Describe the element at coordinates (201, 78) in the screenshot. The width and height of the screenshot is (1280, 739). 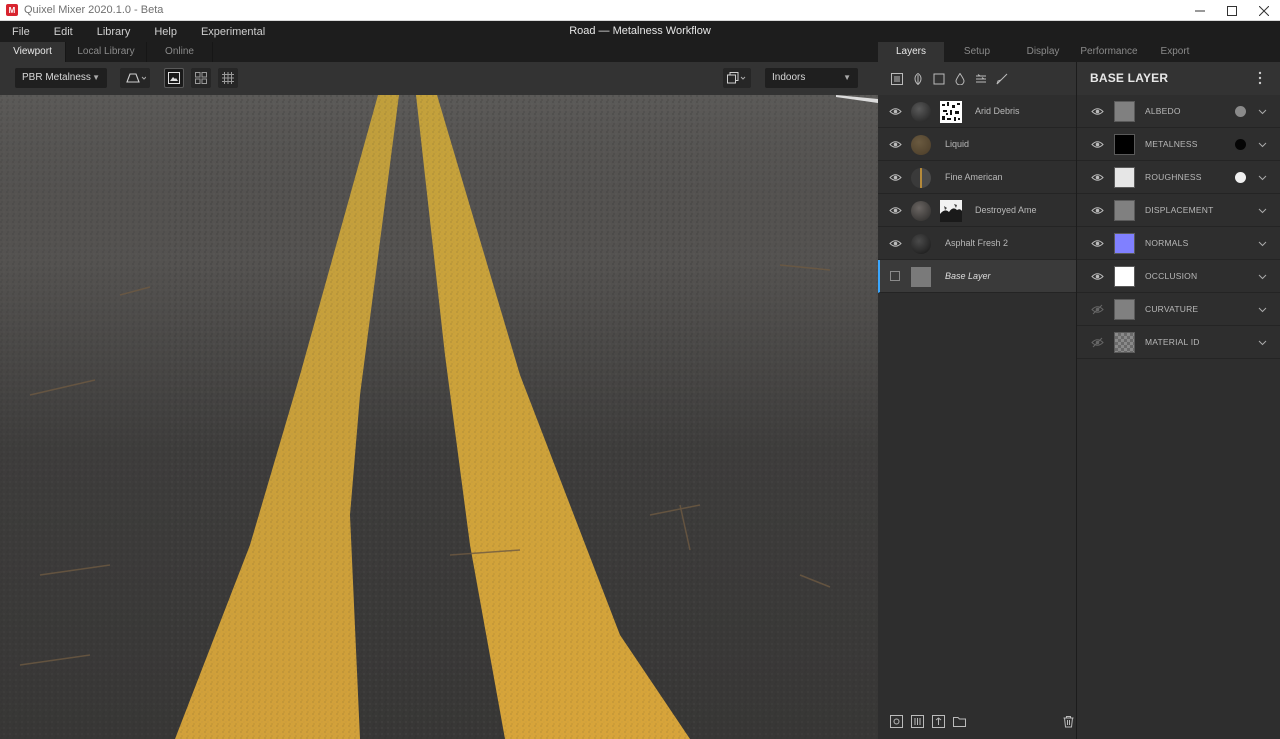
I see `split-view-button` at that location.